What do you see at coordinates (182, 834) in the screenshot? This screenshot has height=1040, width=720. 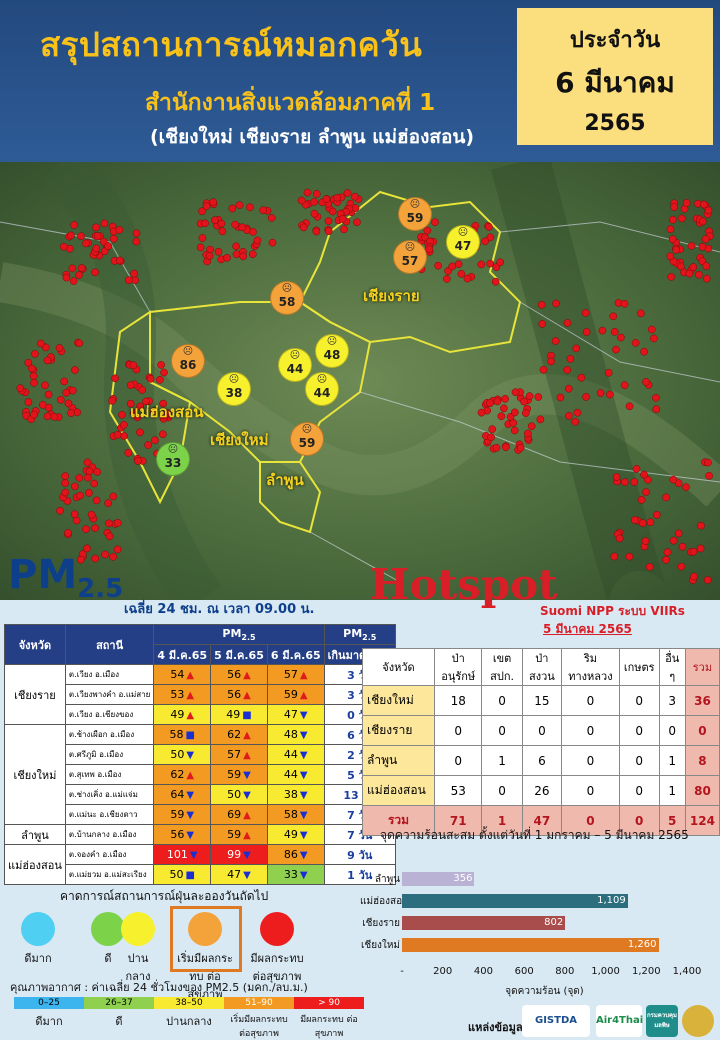 I see `pm-value: 56 ▼` at bounding box center [182, 834].